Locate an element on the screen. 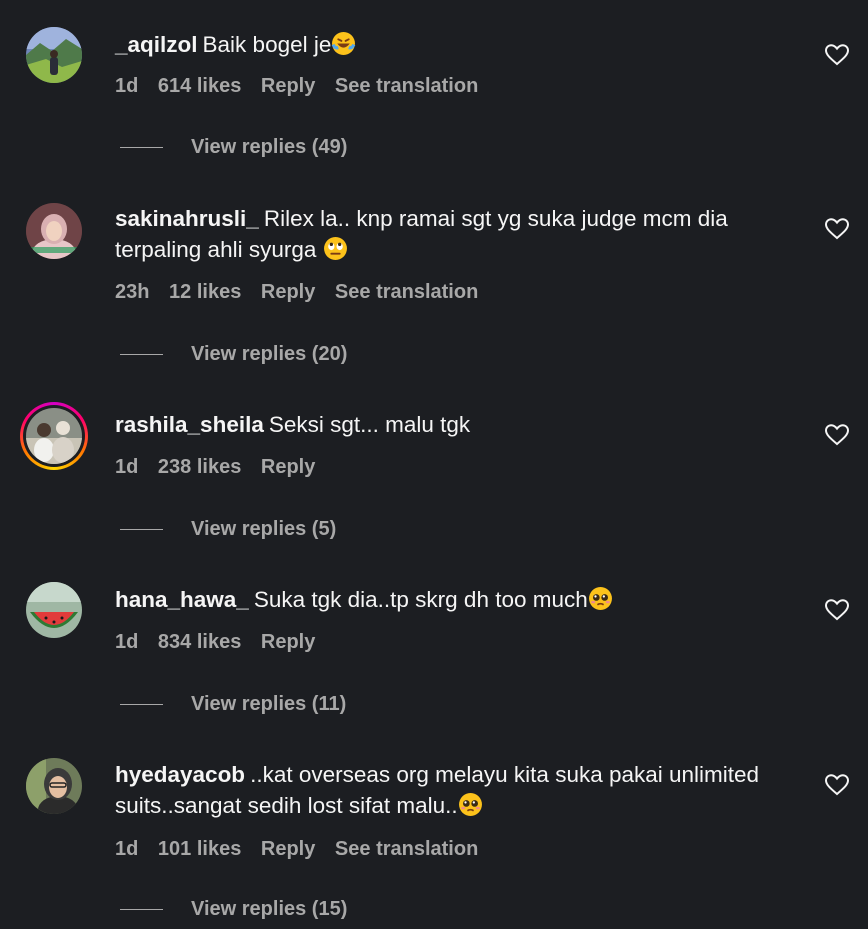 Image resolution: width=868 pixels, height=929 pixels. comment-meta: 1d 614 likes Reply See translation is located at coordinates (303, 86).